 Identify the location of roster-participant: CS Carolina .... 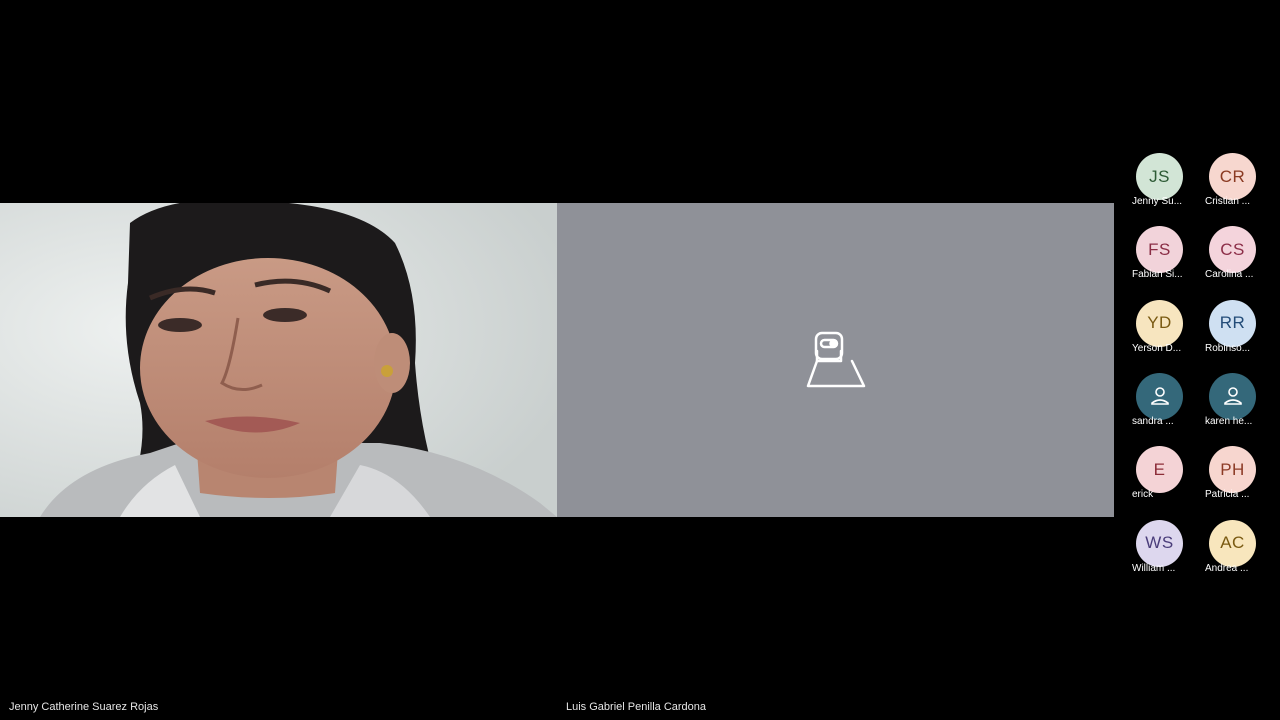
(1228, 259).